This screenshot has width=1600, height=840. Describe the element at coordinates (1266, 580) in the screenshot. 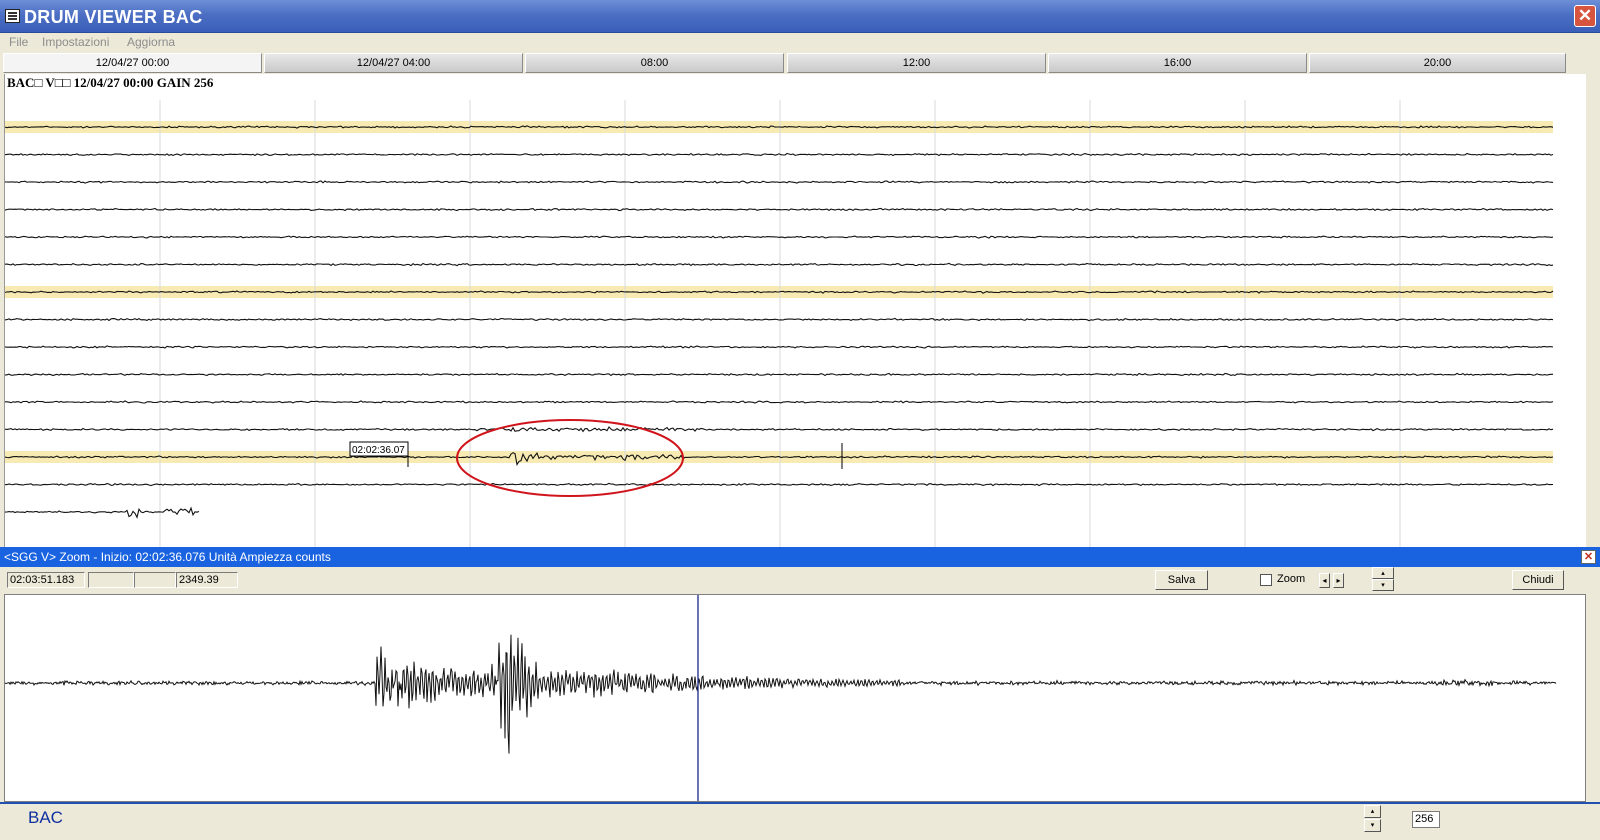

I see `zoom-checkbox` at that location.